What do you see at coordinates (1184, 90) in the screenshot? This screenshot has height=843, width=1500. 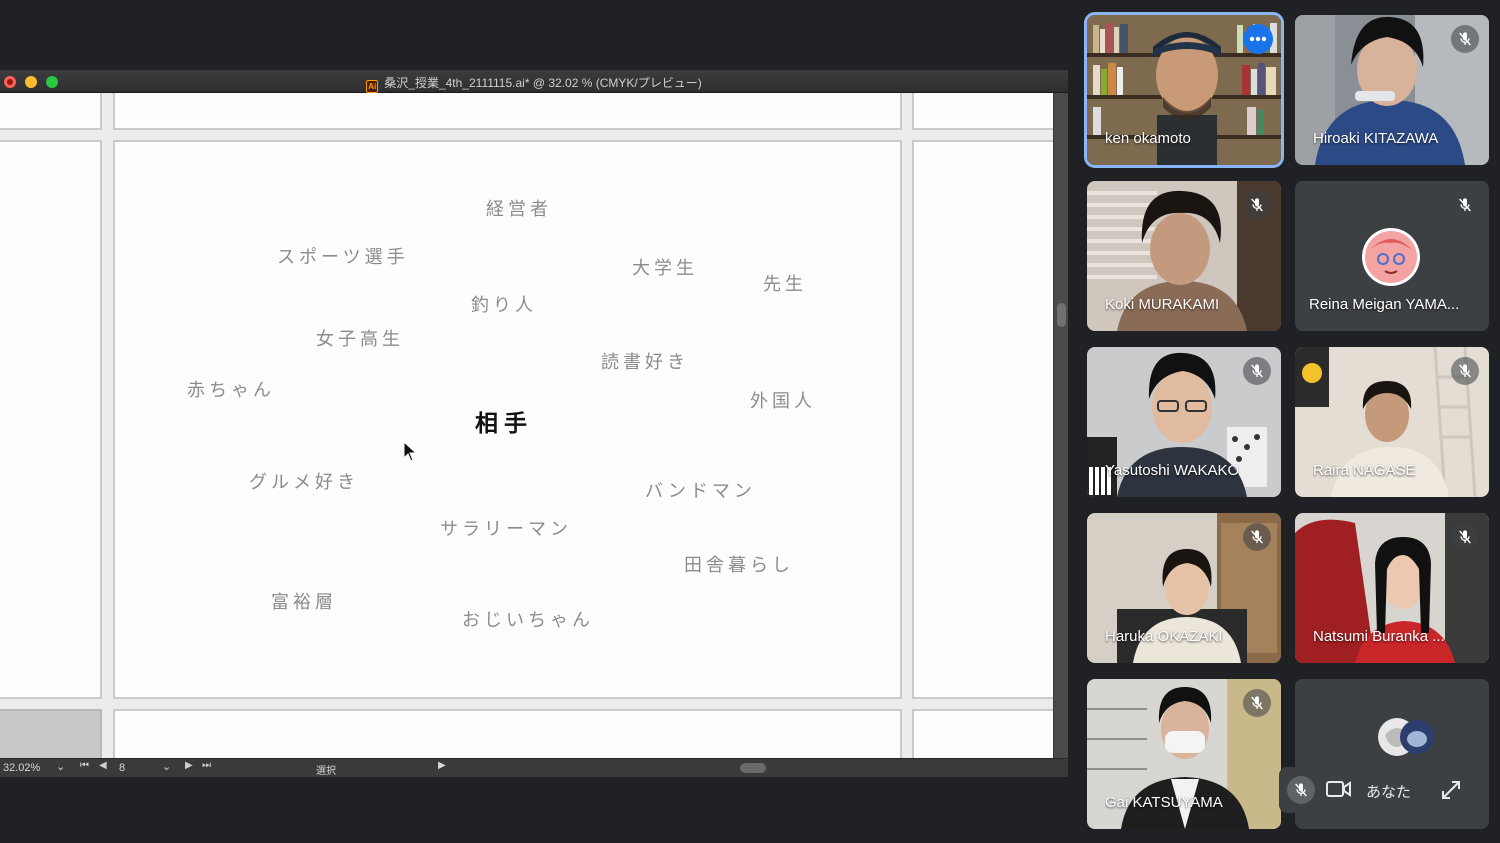 I see `participant-tile: ken okamoto` at bounding box center [1184, 90].